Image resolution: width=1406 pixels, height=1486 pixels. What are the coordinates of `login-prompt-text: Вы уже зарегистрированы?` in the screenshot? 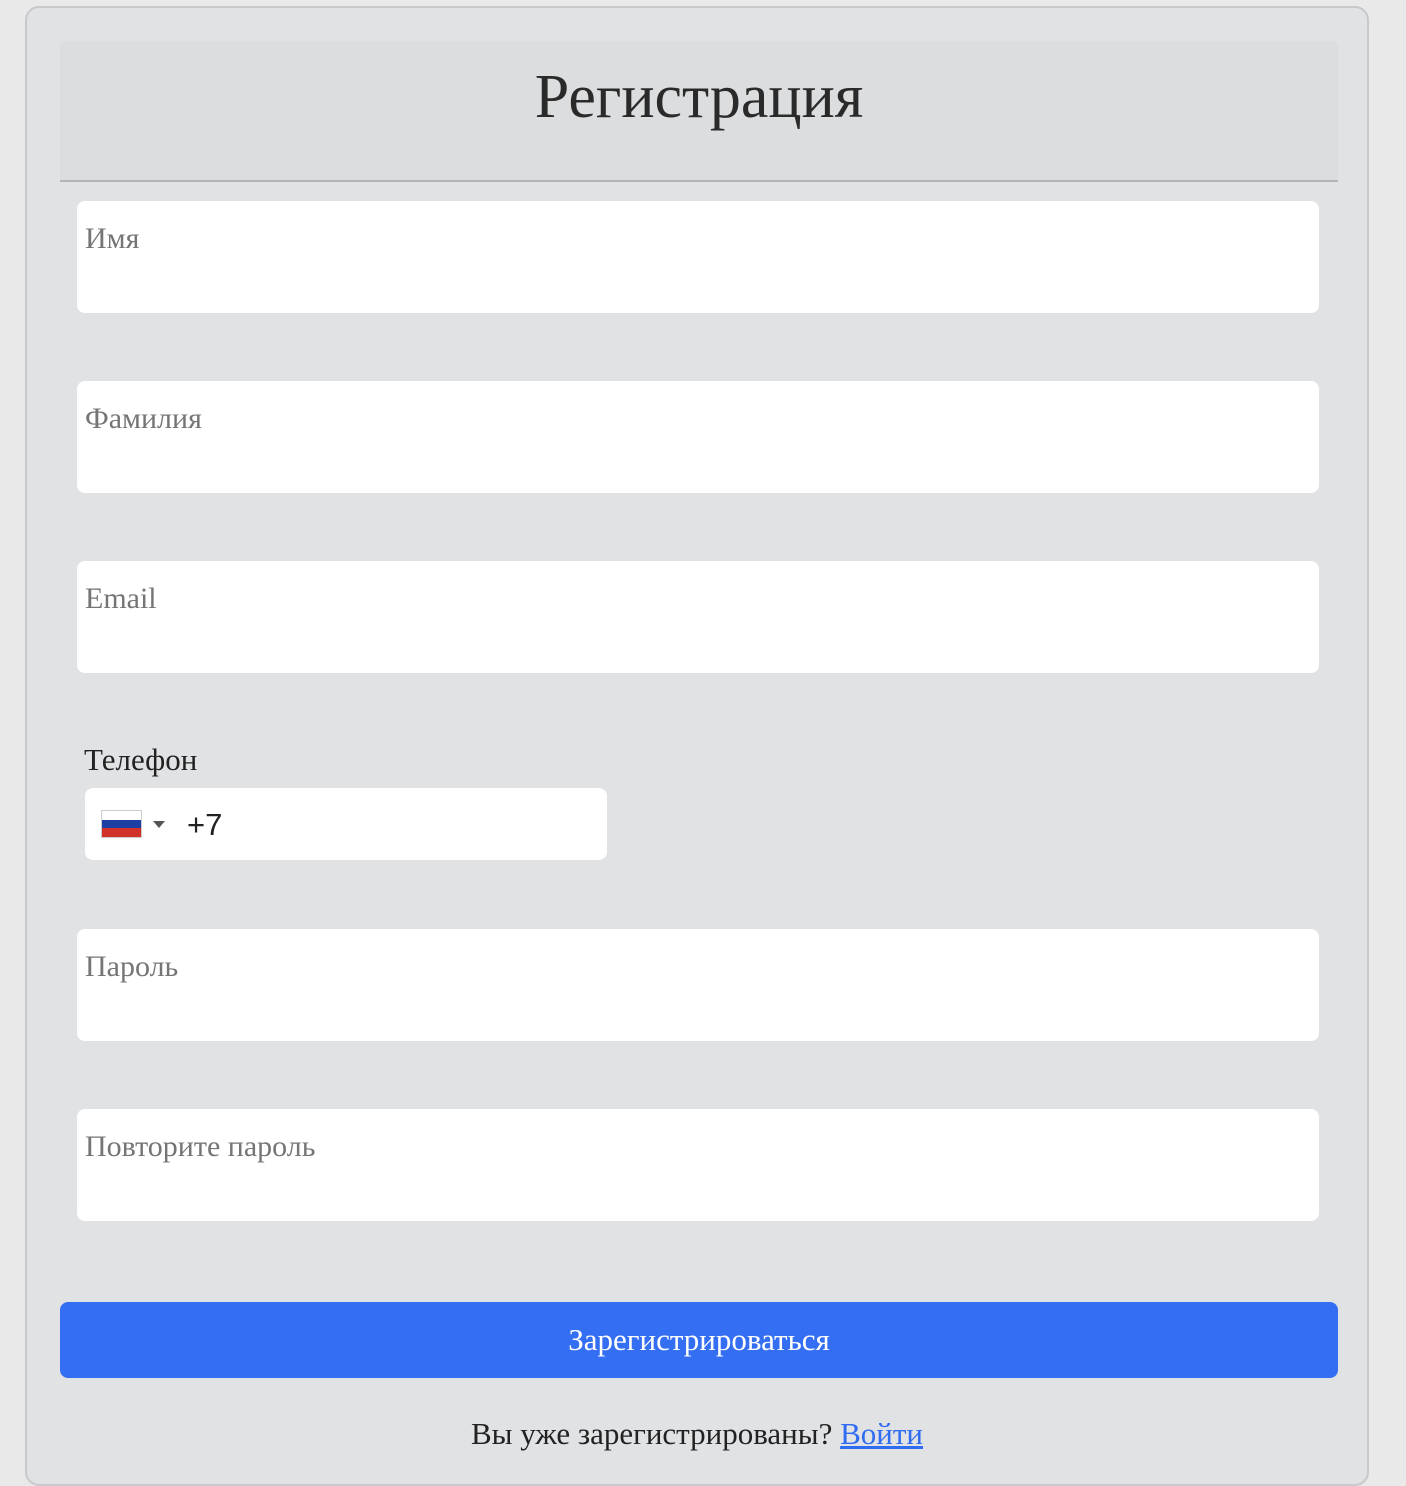 It's located at (651, 1433).